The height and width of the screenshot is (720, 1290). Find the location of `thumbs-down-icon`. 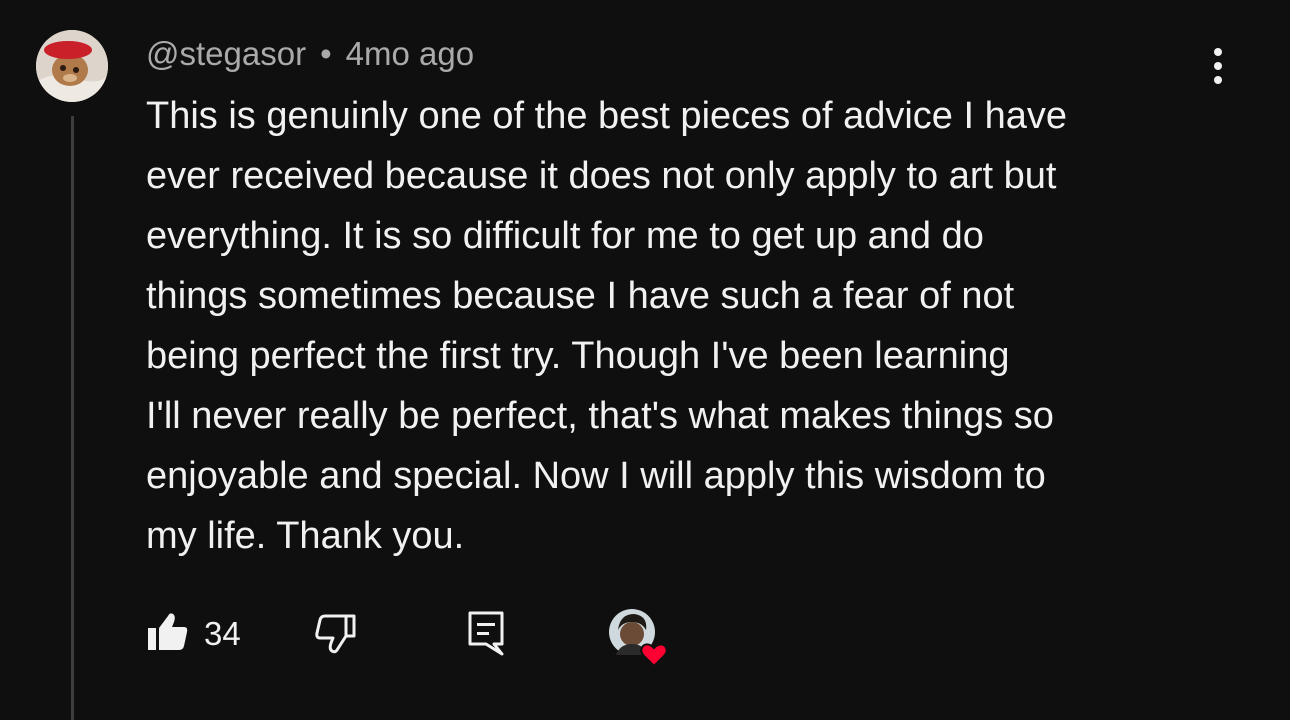

thumbs-down-icon is located at coordinates (335, 633).